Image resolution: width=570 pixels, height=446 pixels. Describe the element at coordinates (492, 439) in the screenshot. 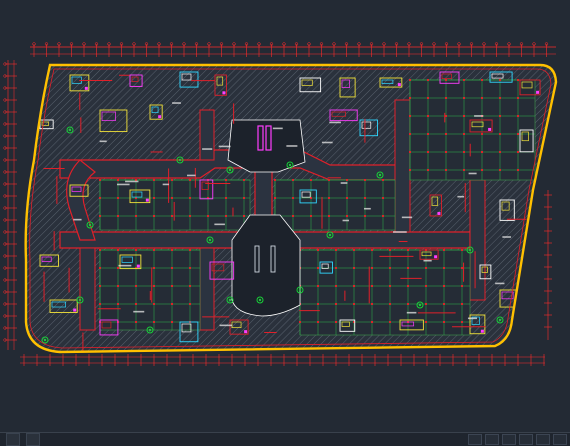

I see `grid-toggle-button` at that location.